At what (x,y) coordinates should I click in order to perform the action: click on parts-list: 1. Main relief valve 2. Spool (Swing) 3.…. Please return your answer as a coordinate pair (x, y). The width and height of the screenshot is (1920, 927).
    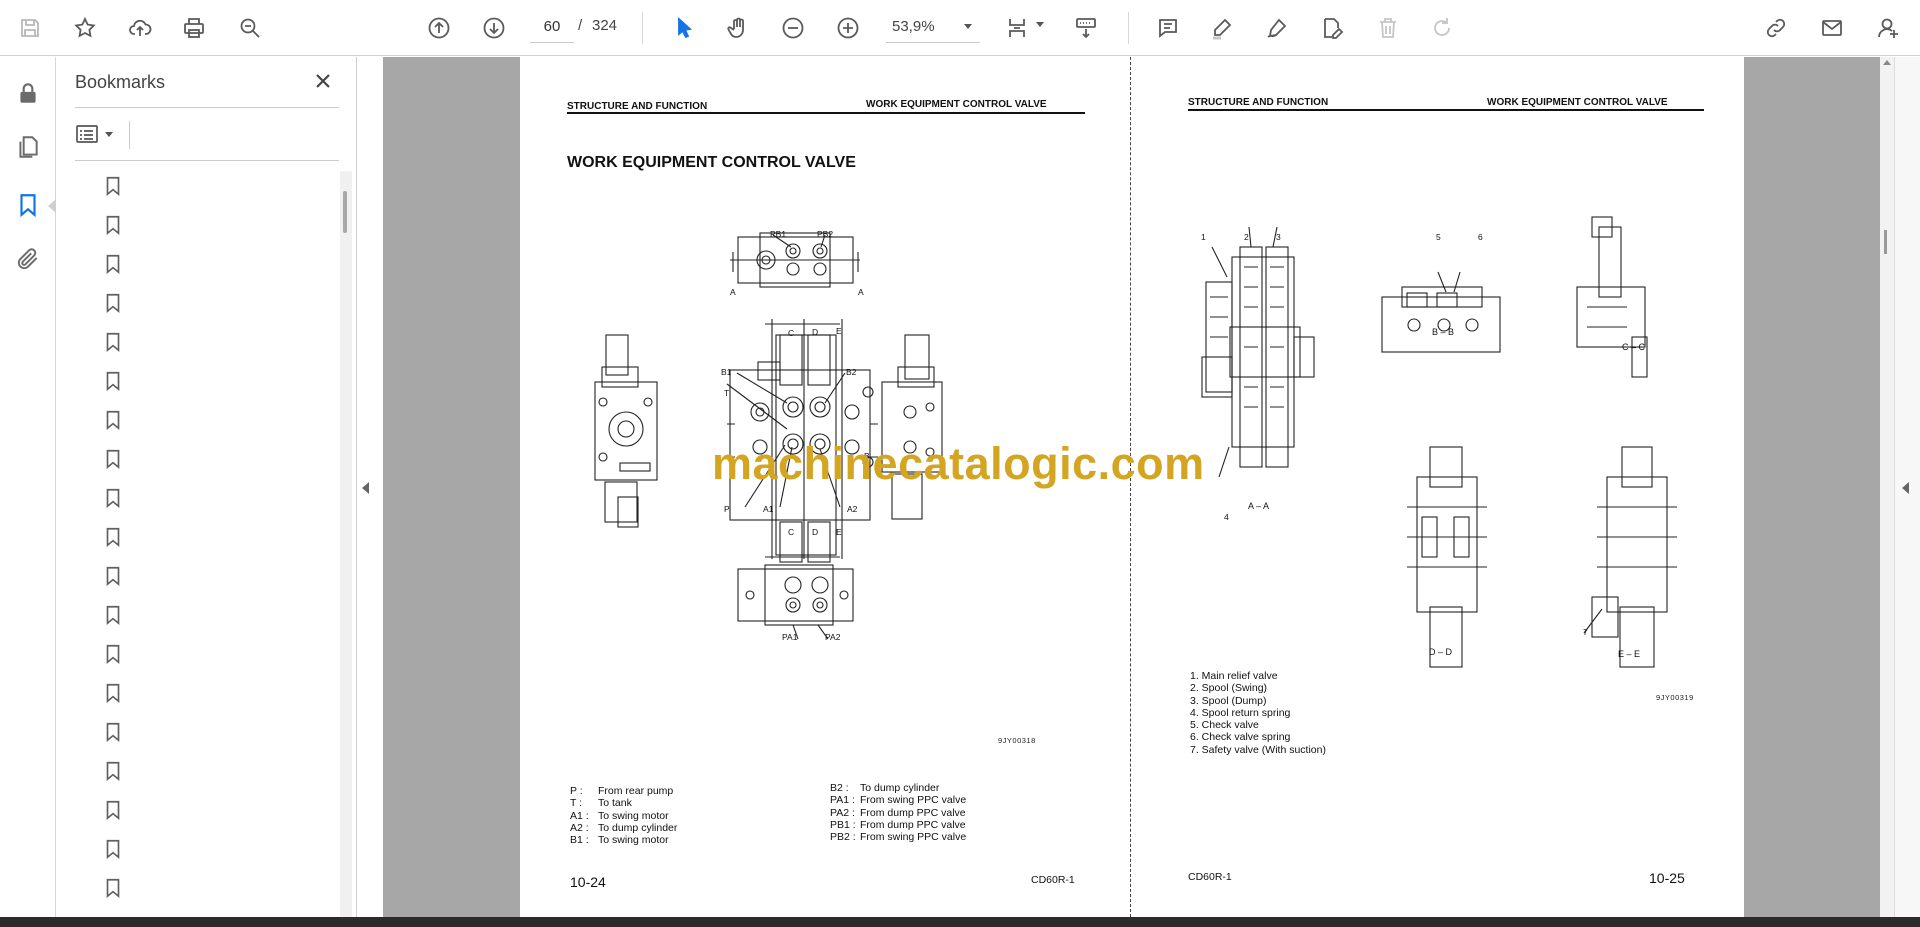
    Looking at the image, I should click on (1258, 713).